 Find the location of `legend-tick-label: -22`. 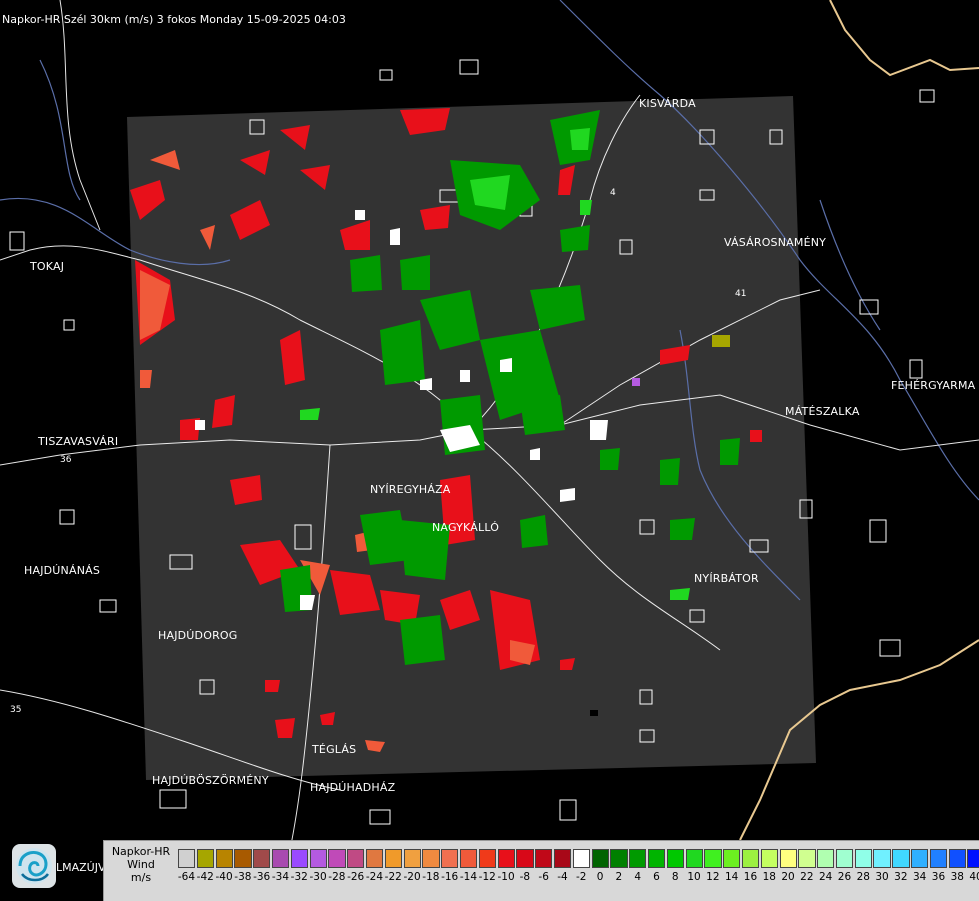

legend-tick-label: -22 is located at coordinates (393, 877).